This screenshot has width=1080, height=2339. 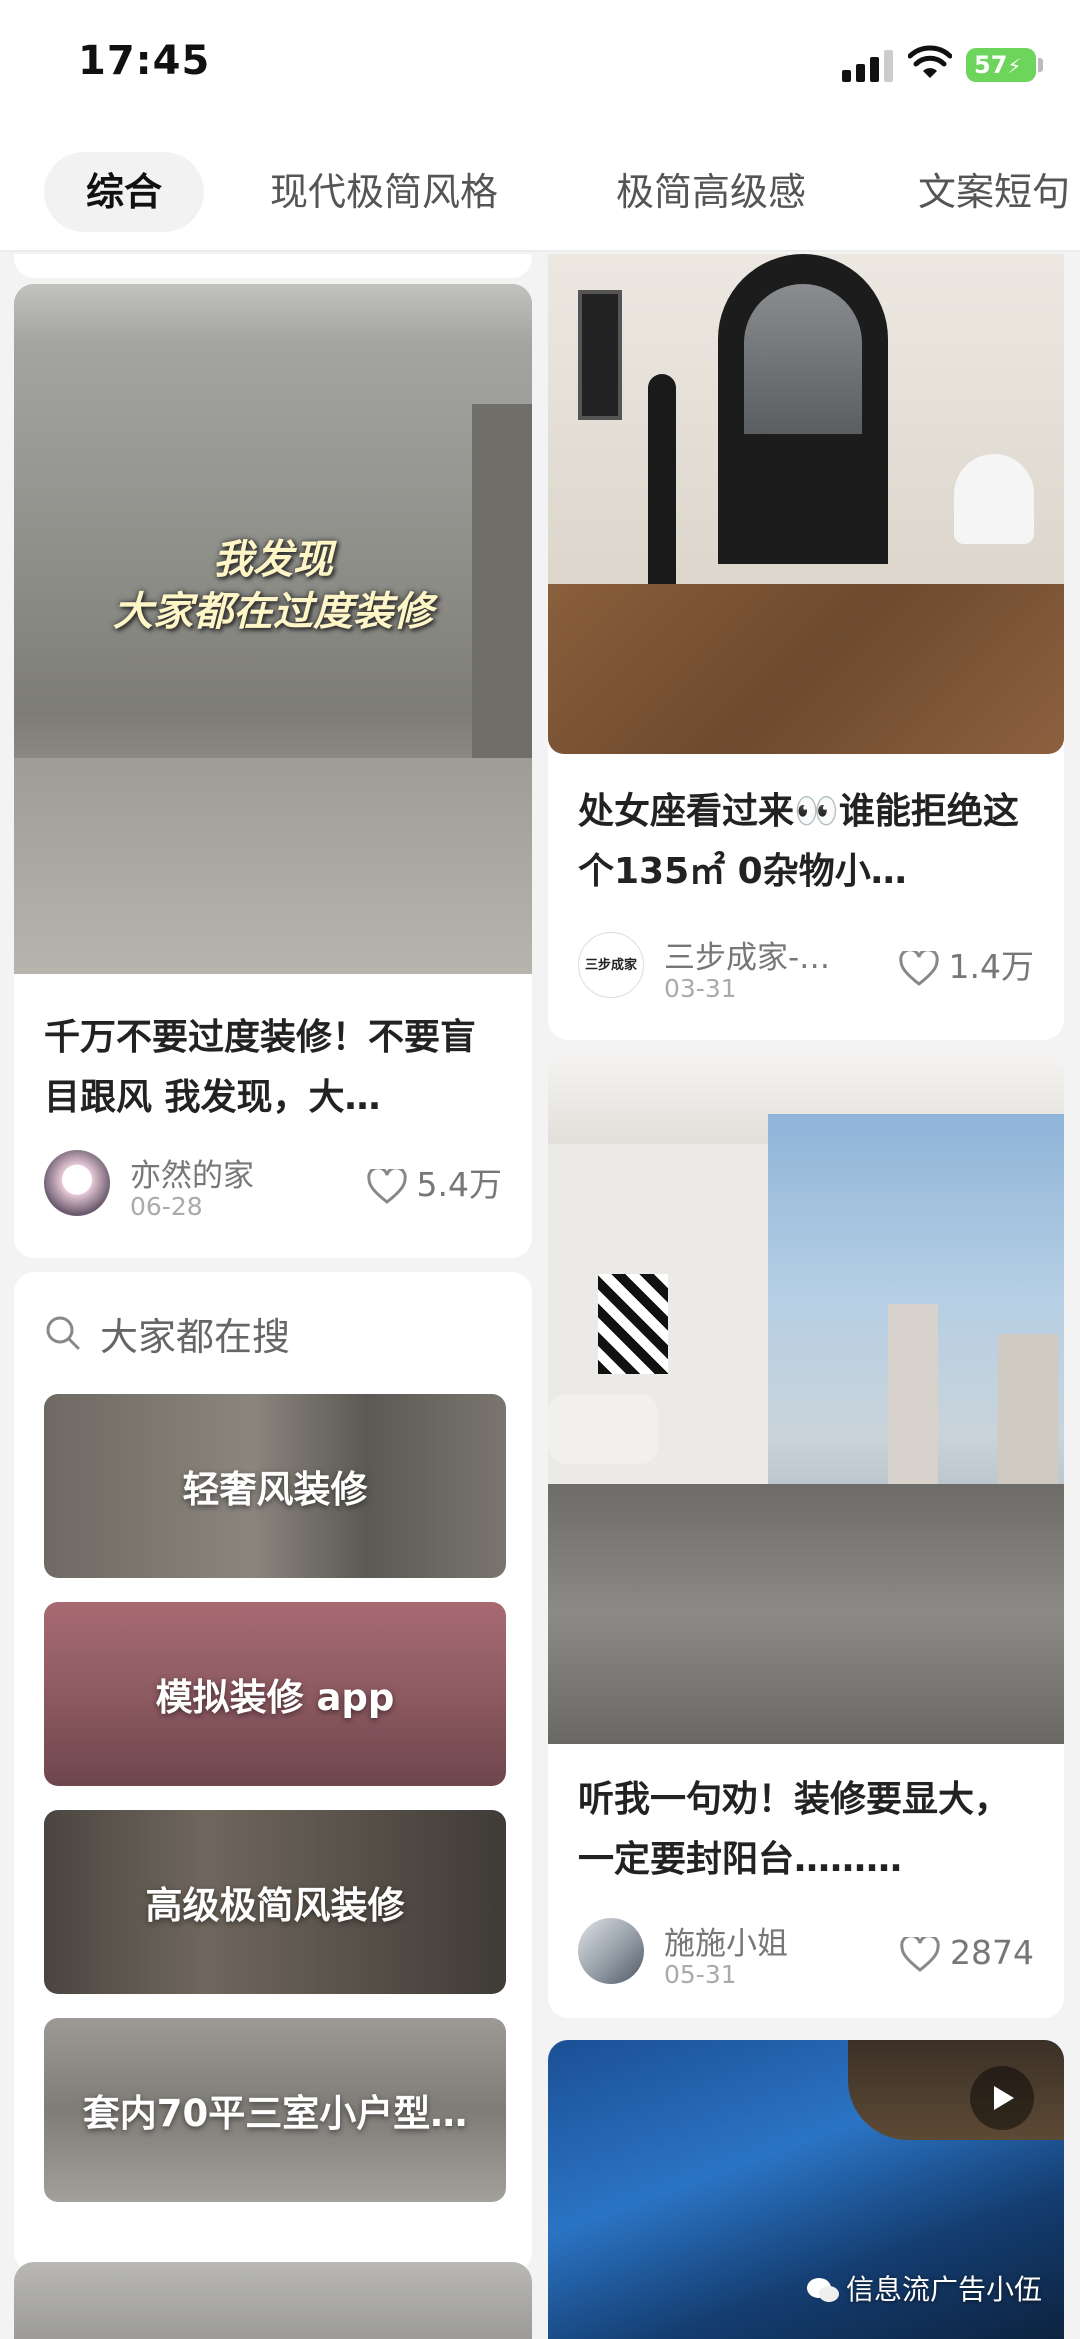 I want to click on author-row: 三步成家 三步成家-… 03-31 1.4万, so click(x=806, y=967).